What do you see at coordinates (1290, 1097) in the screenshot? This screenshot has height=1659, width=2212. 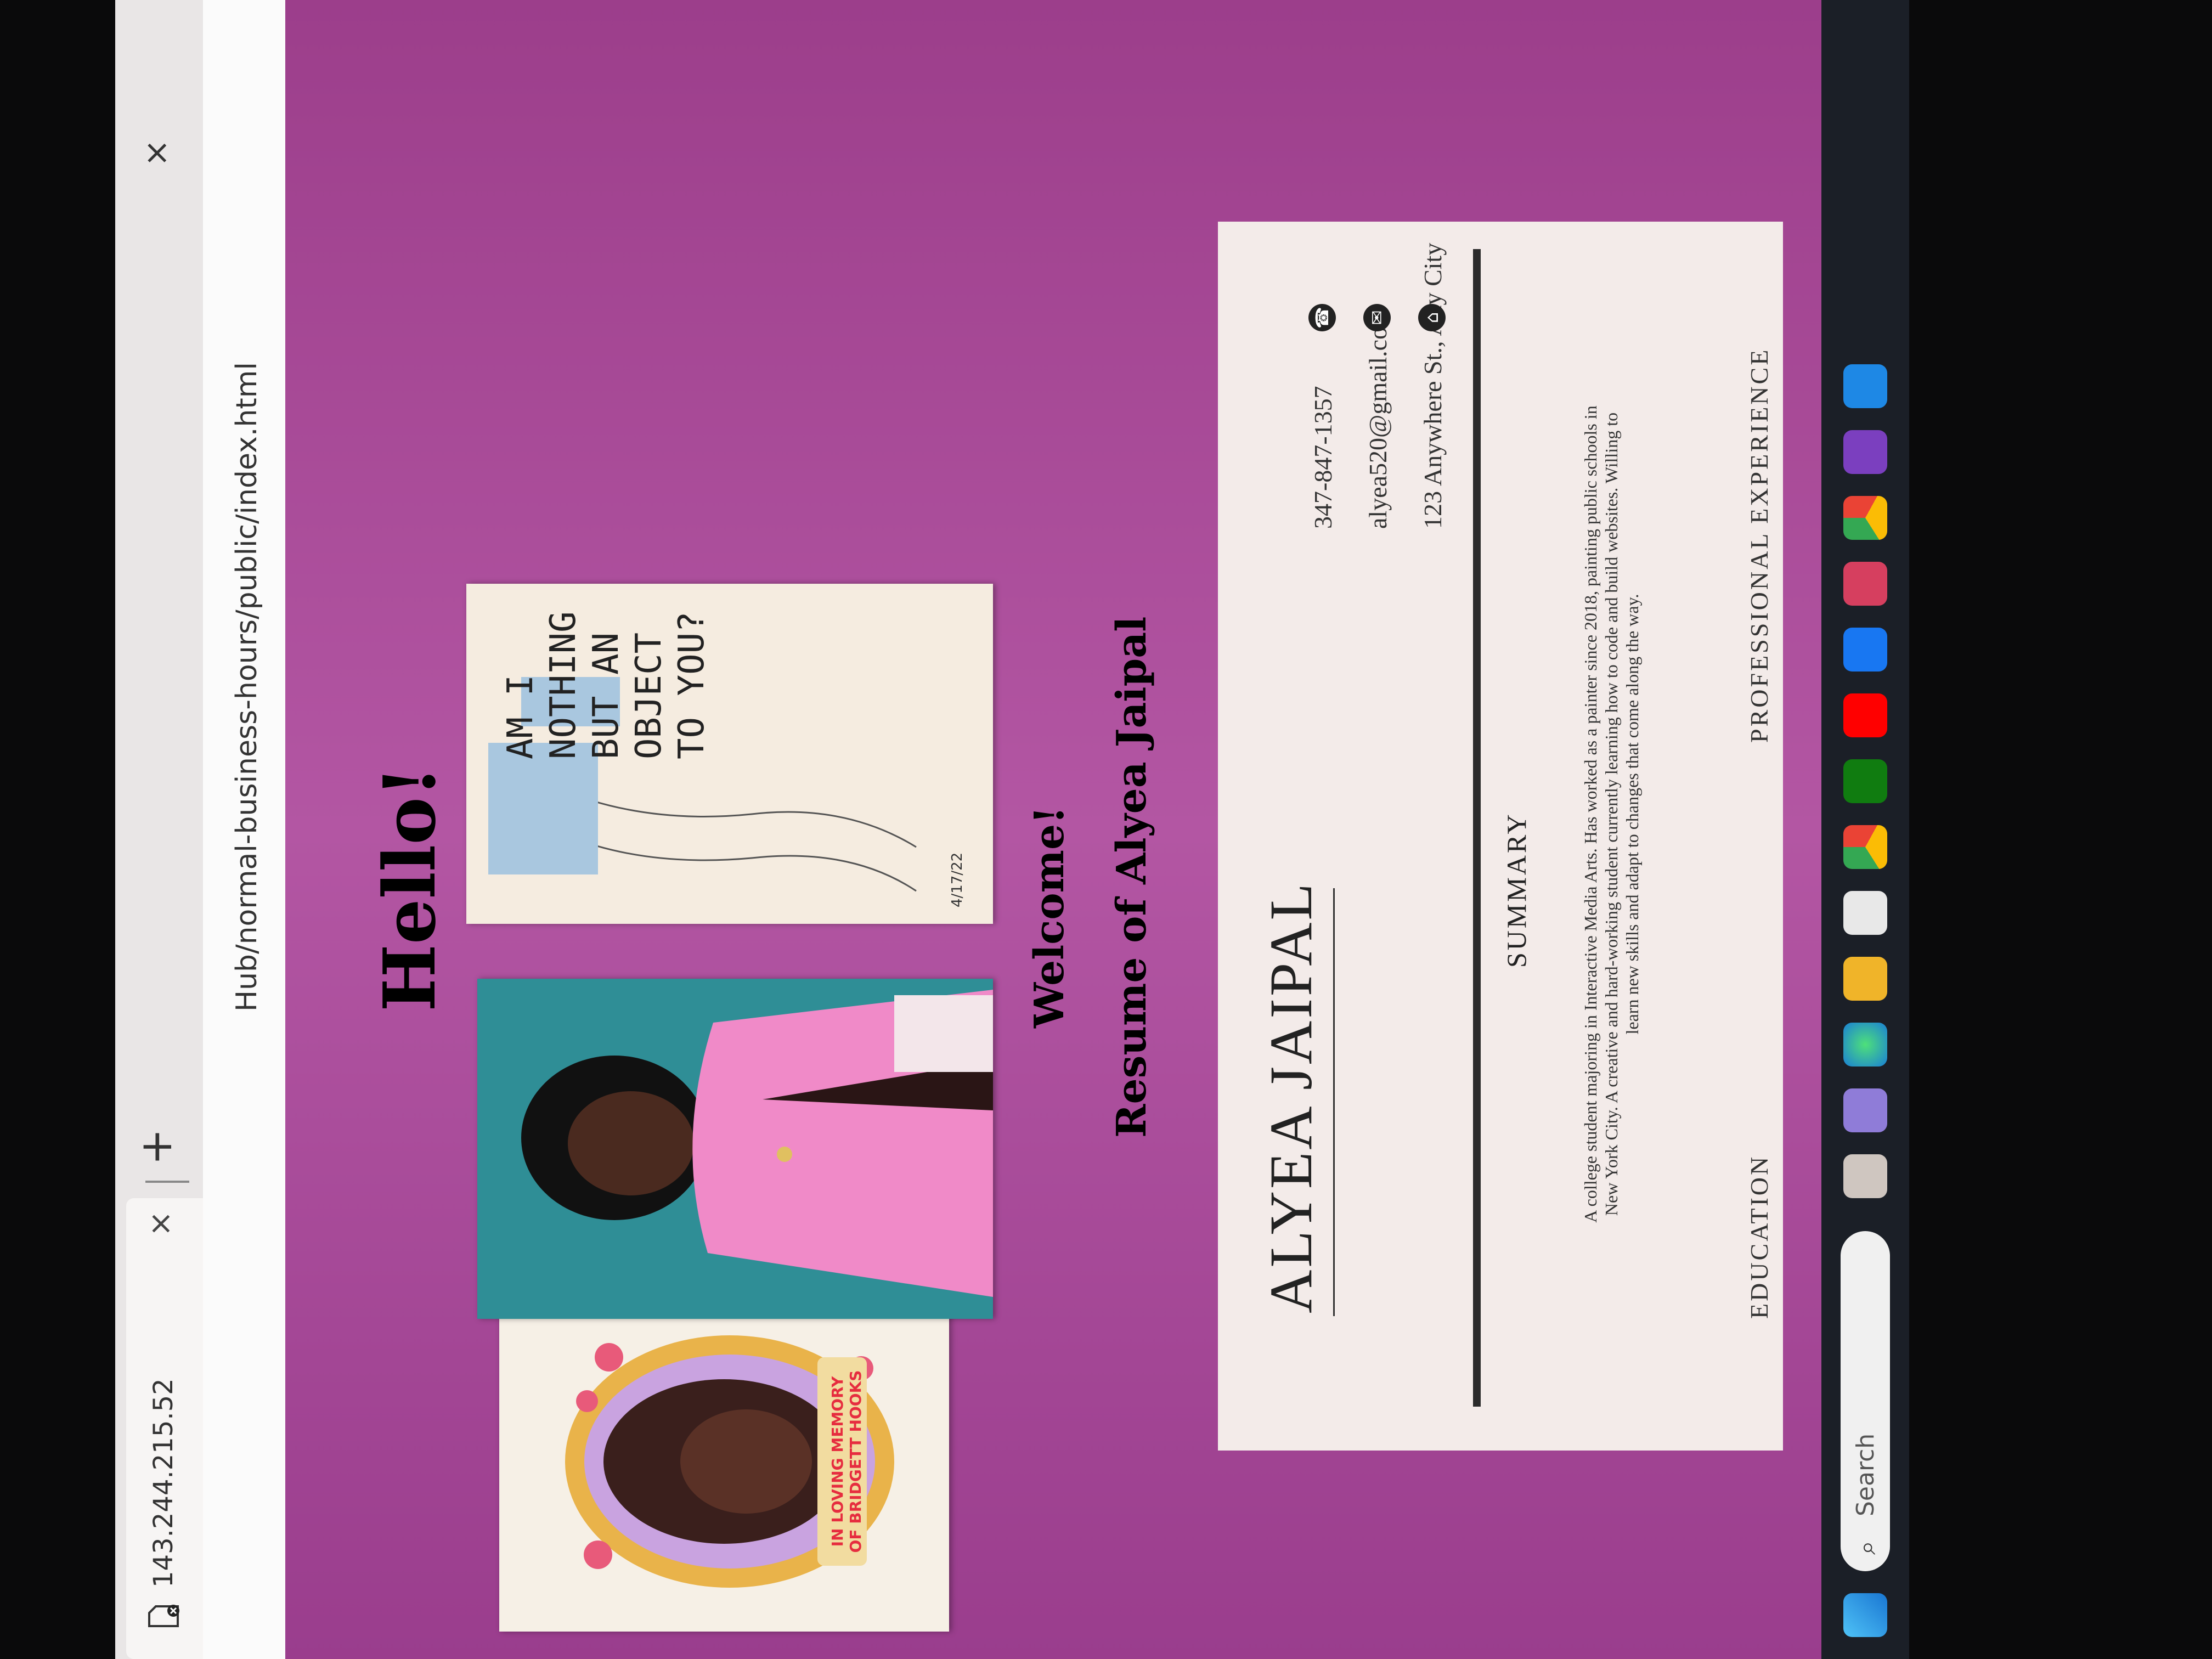 I see `resume-name: ALYEA JAIPAL` at bounding box center [1290, 1097].